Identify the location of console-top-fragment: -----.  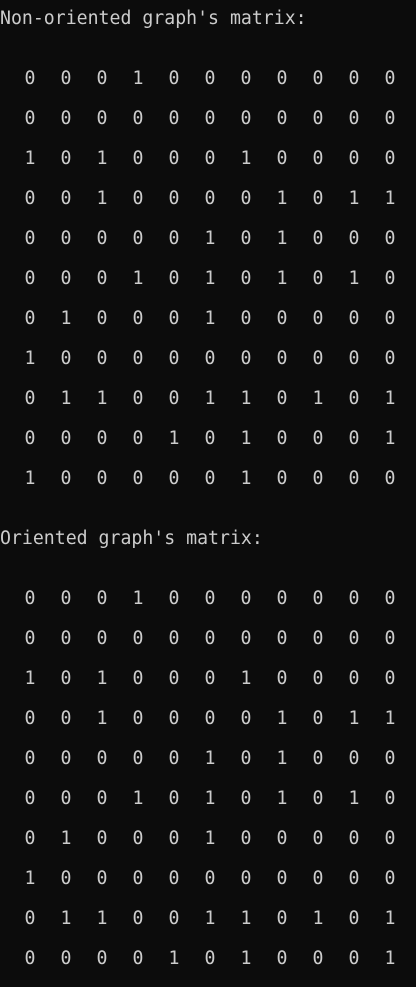
(27, 3).